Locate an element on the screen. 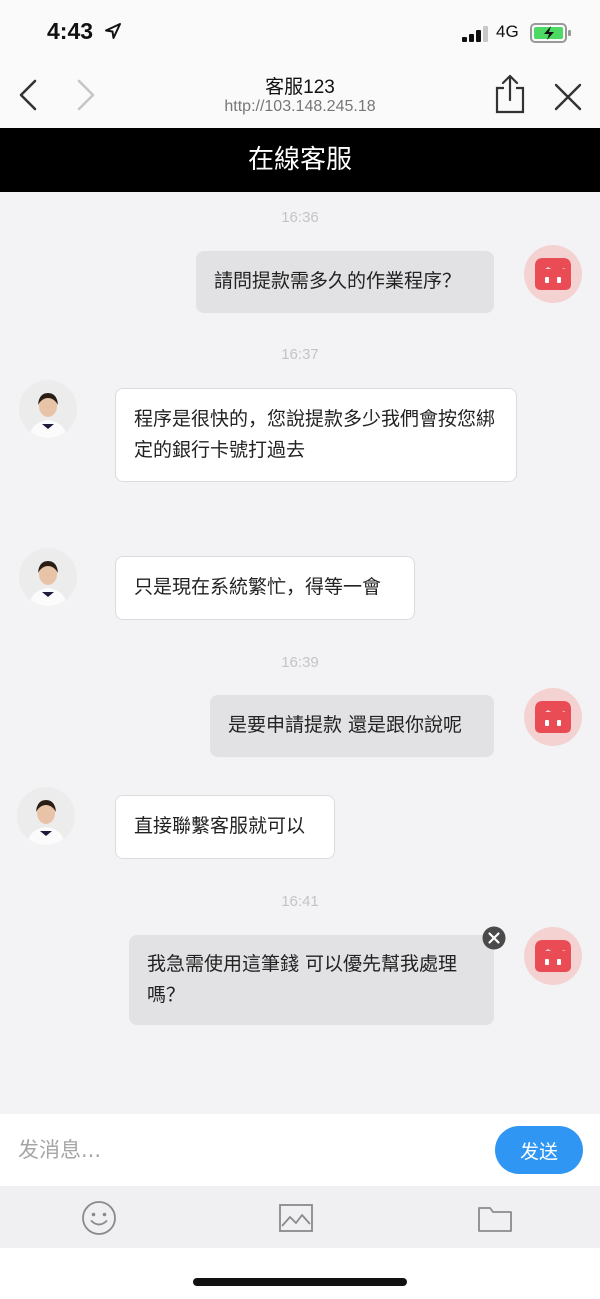  message-timestamp: 16:39 is located at coordinates (300, 662).